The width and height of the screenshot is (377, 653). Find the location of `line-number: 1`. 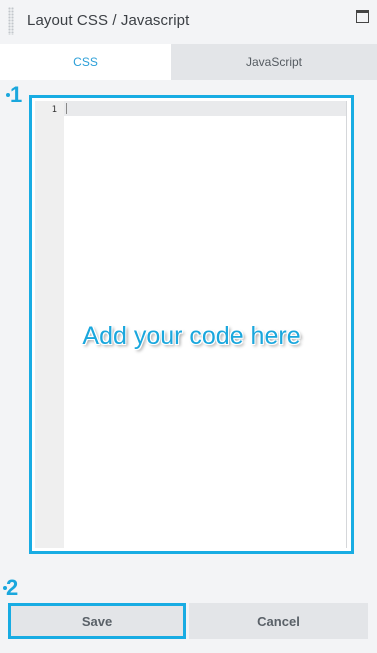

line-number: 1 is located at coordinates (54, 110).